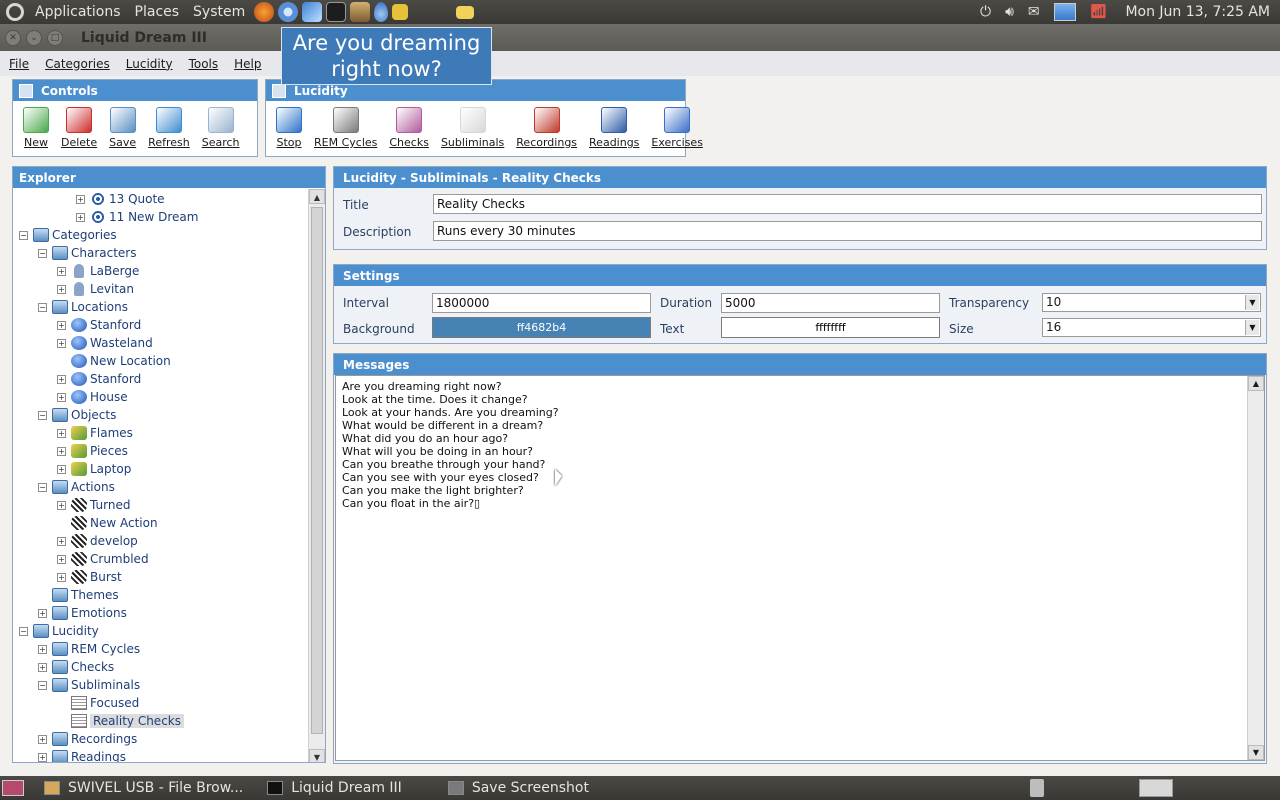 This screenshot has width=1280, height=800. I want to click on tree-node: New Location, so click(114, 361).